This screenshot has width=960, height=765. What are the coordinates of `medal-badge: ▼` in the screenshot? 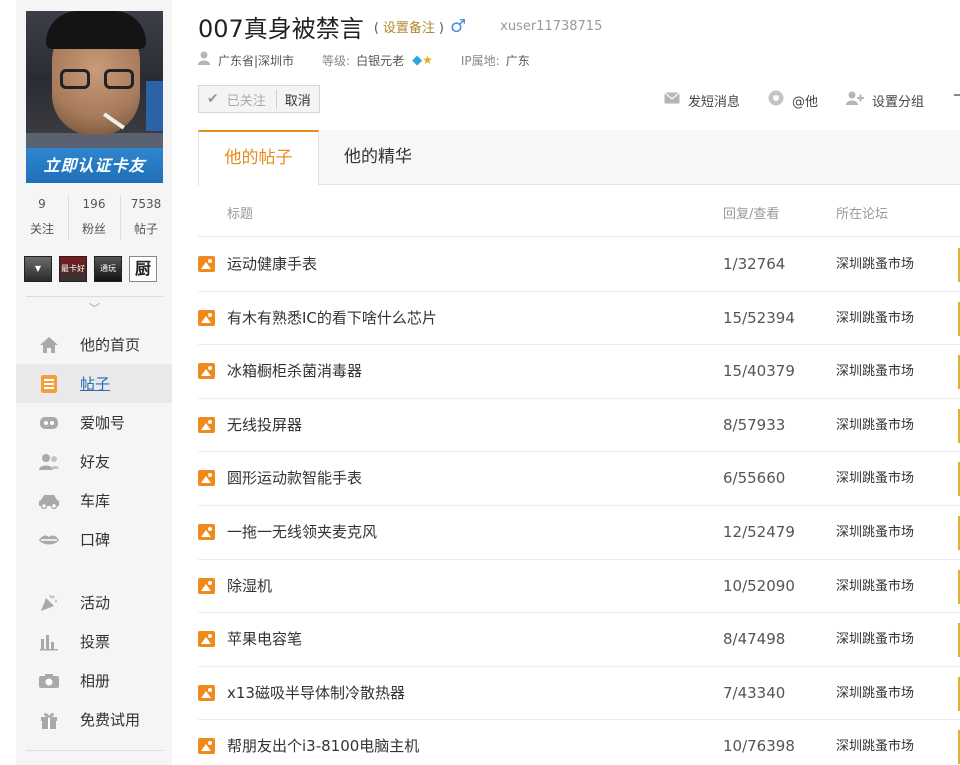 It's located at (38, 269).